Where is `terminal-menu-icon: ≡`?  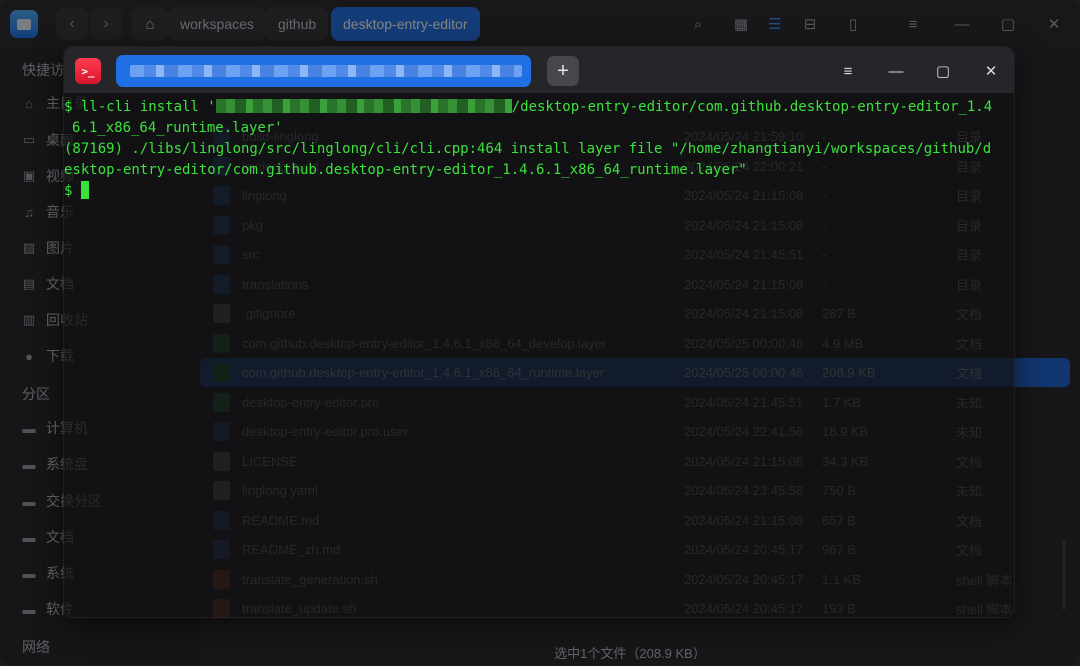
terminal-menu-icon: ≡ is located at coordinates (848, 71).